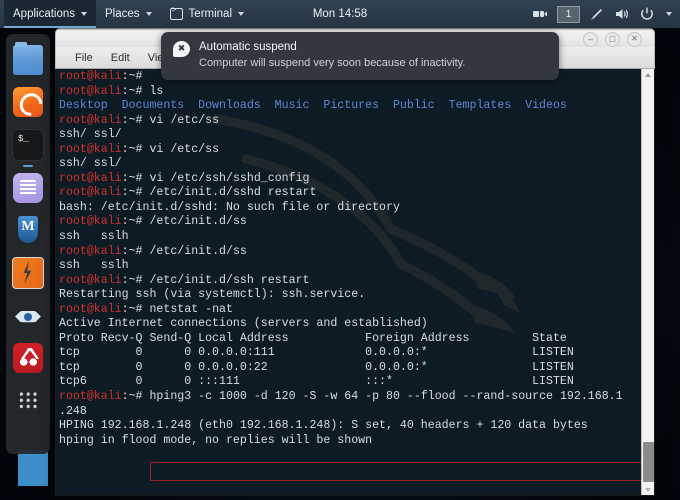  Describe the element at coordinates (622, 14) in the screenshot. I see `volume-icon` at that location.